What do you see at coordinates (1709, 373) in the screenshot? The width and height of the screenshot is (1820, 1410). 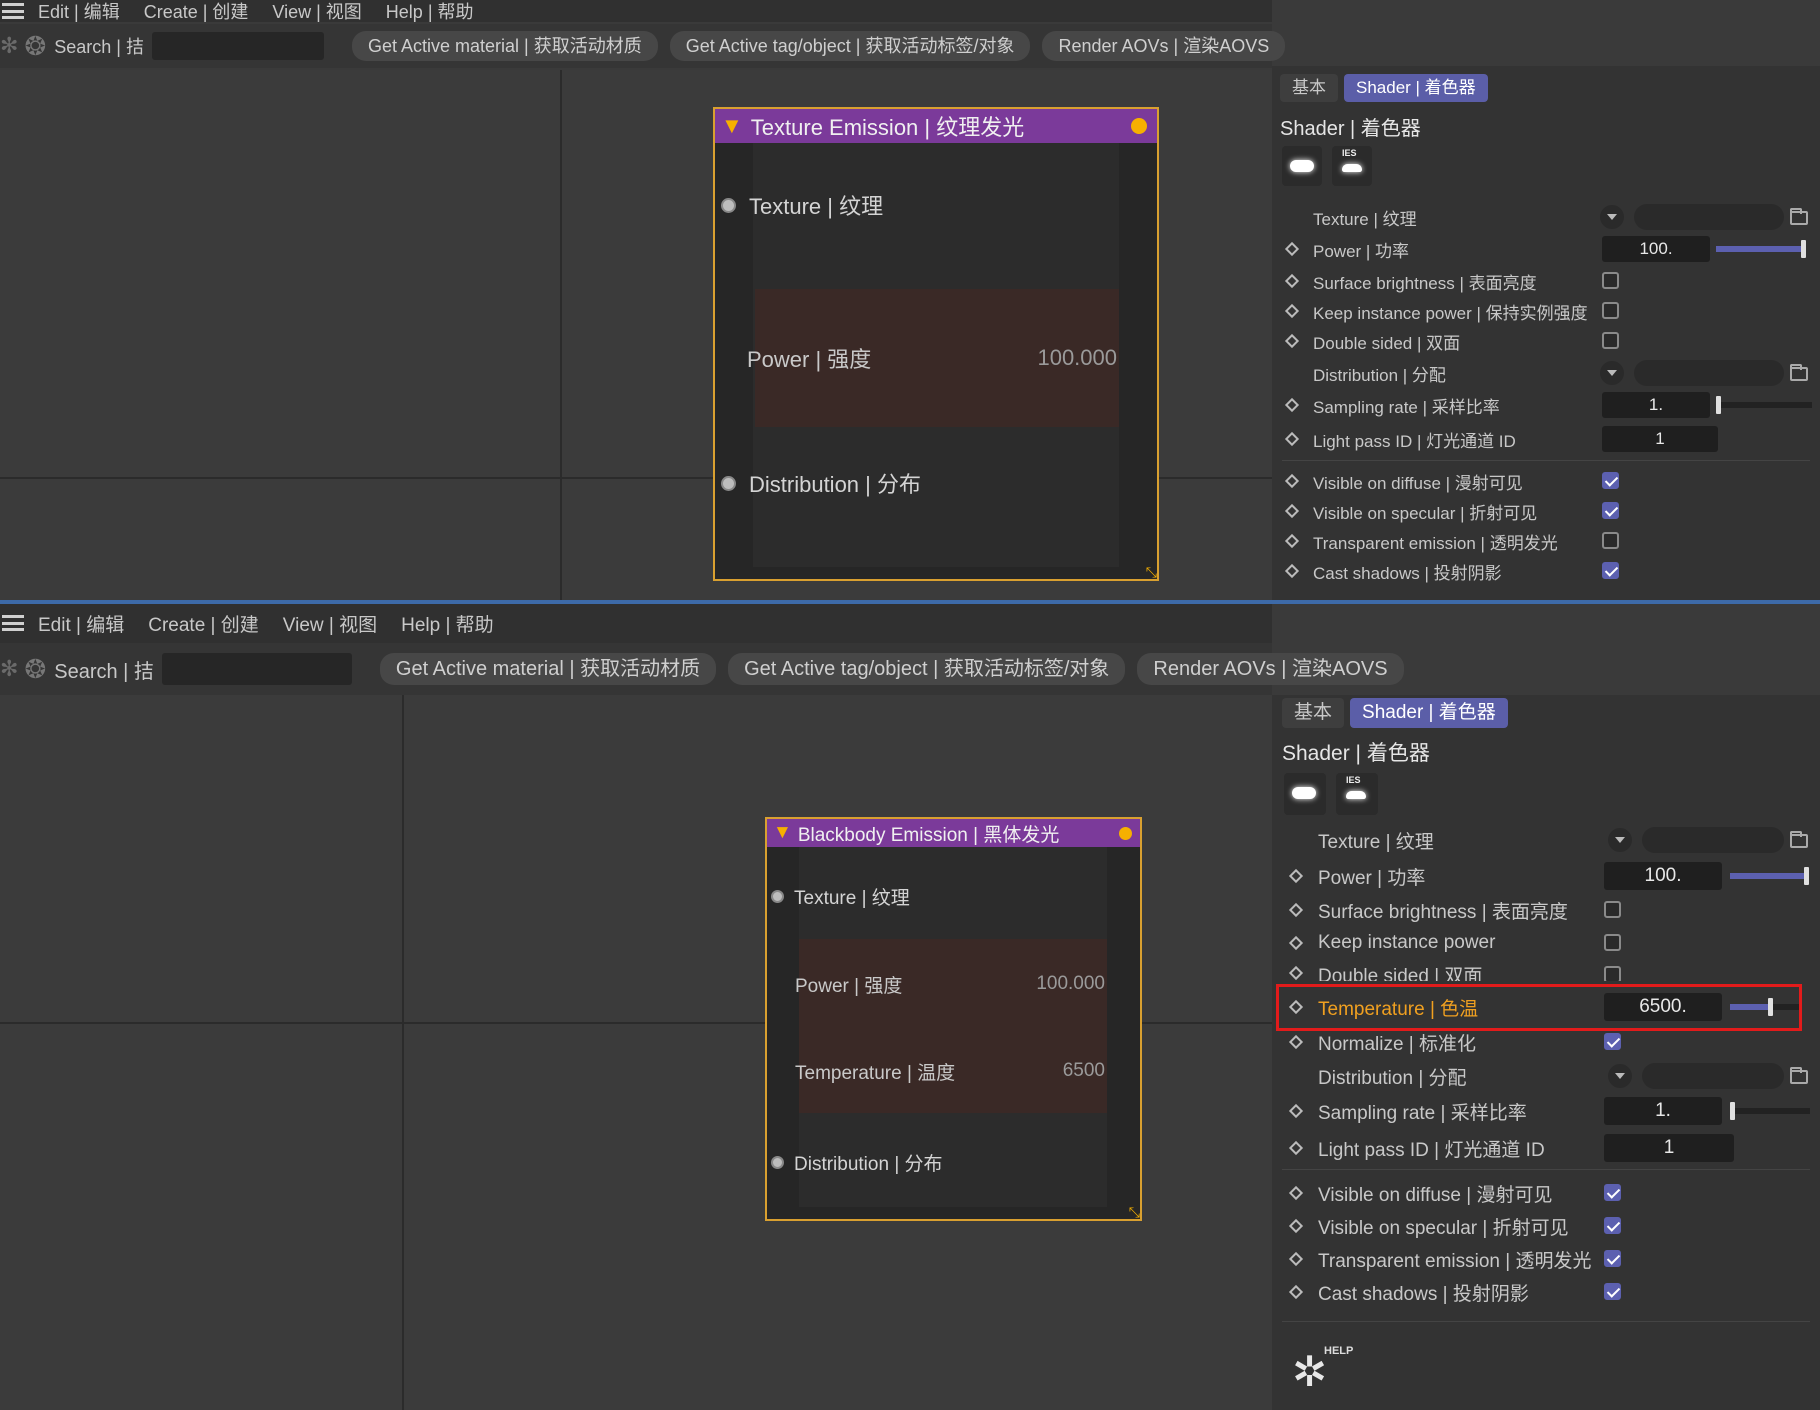 I see `distribution-link-field` at bounding box center [1709, 373].